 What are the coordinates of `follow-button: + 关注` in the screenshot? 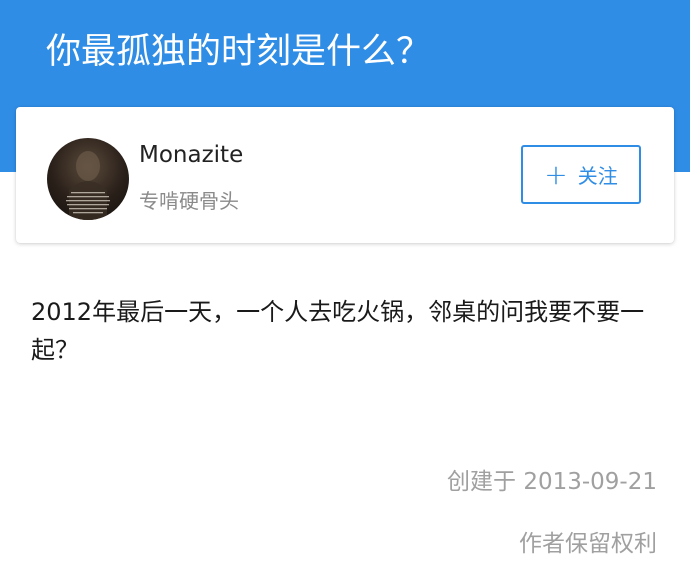 It's located at (581, 174).